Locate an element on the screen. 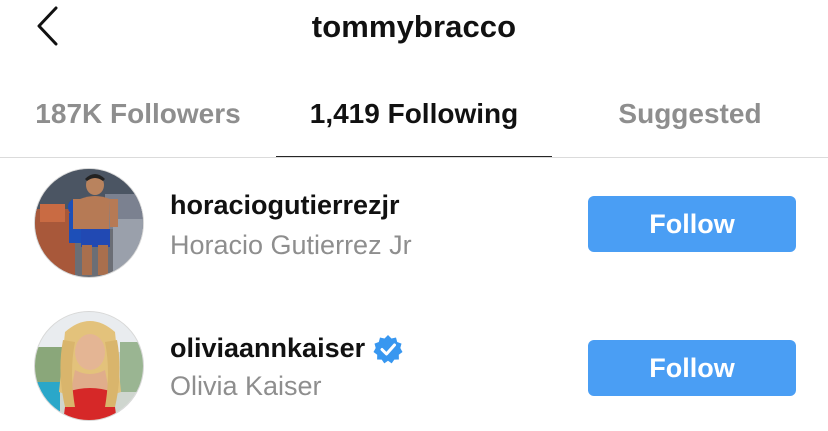 The width and height of the screenshot is (828, 431). username: horaciogutierrezjr is located at coordinates (285, 205).